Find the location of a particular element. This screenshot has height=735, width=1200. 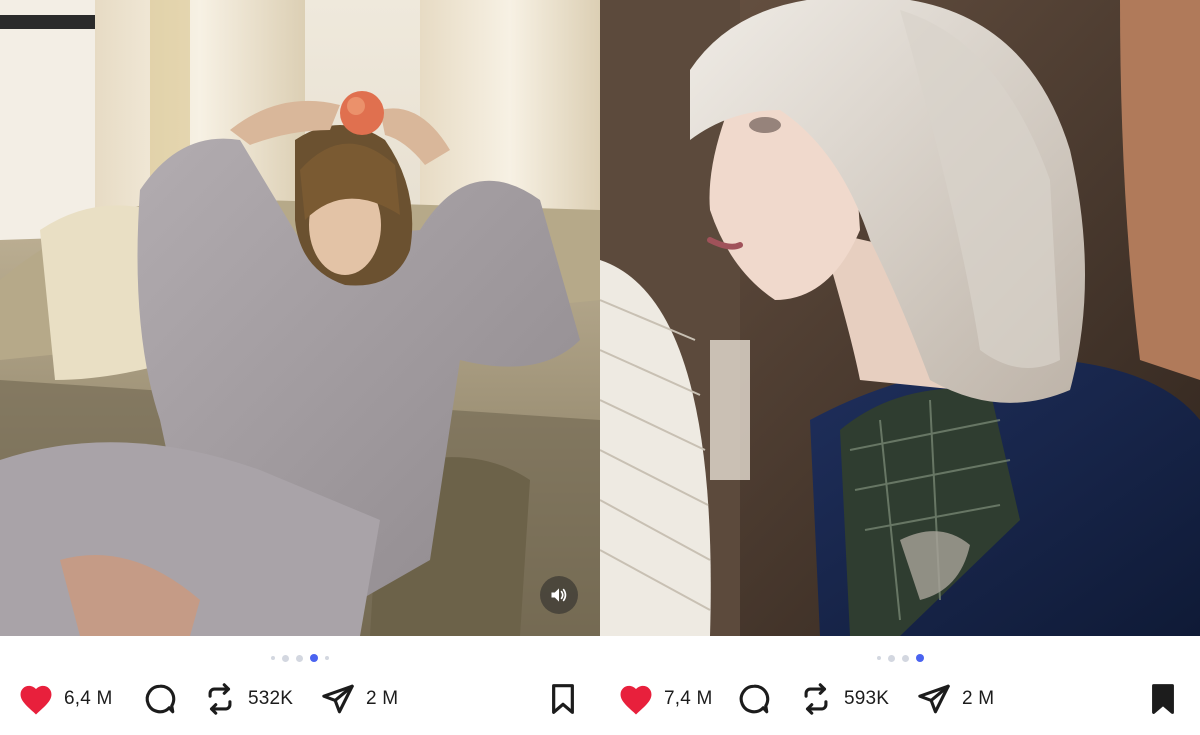

sound-toggle-button is located at coordinates (559, 595).